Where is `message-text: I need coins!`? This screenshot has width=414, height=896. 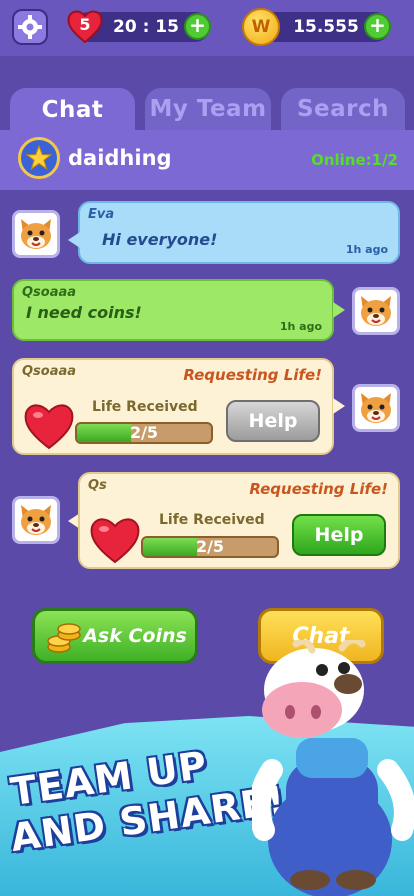 message-text: I need coins! is located at coordinates (84, 312).